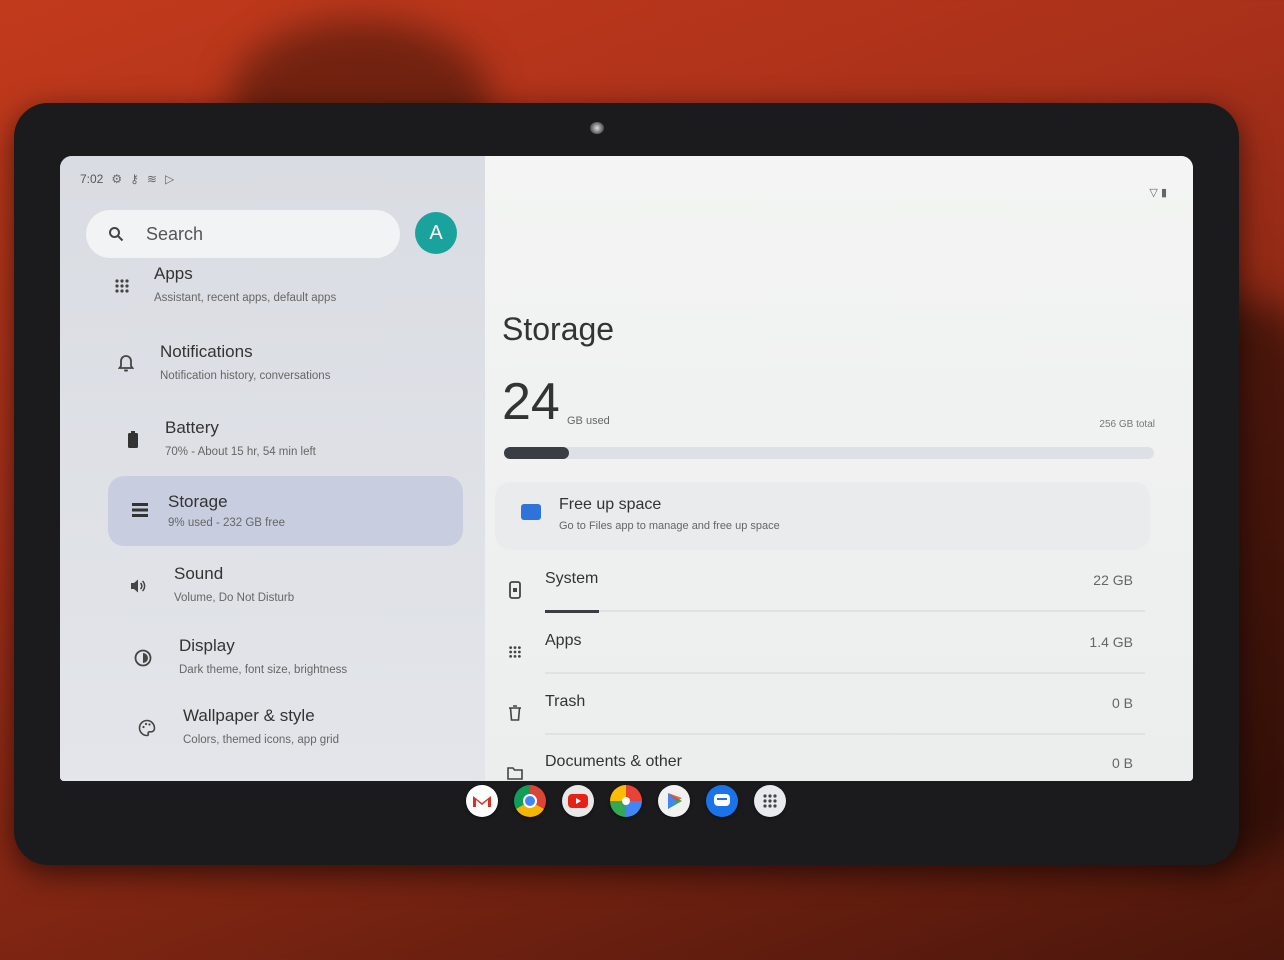  Describe the element at coordinates (515, 713) in the screenshot. I see `trash-icon` at that location.